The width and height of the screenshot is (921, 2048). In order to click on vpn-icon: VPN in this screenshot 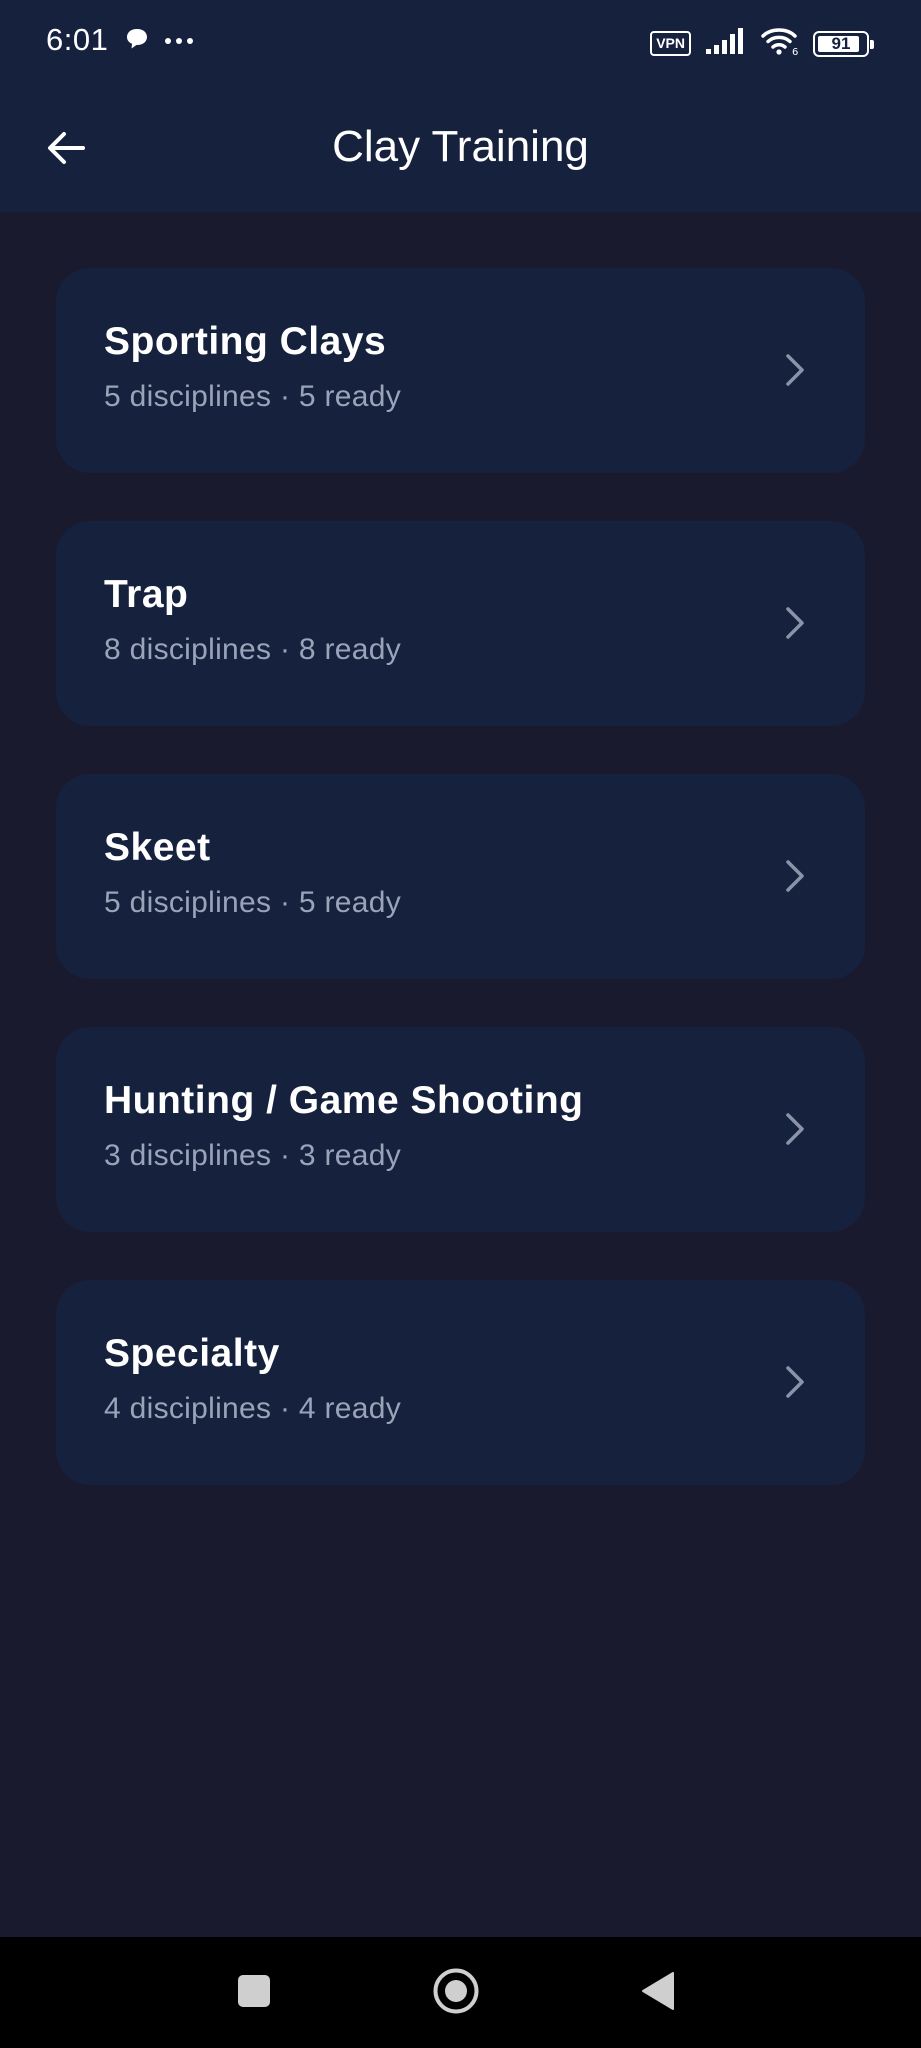, I will do `click(670, 43)`.